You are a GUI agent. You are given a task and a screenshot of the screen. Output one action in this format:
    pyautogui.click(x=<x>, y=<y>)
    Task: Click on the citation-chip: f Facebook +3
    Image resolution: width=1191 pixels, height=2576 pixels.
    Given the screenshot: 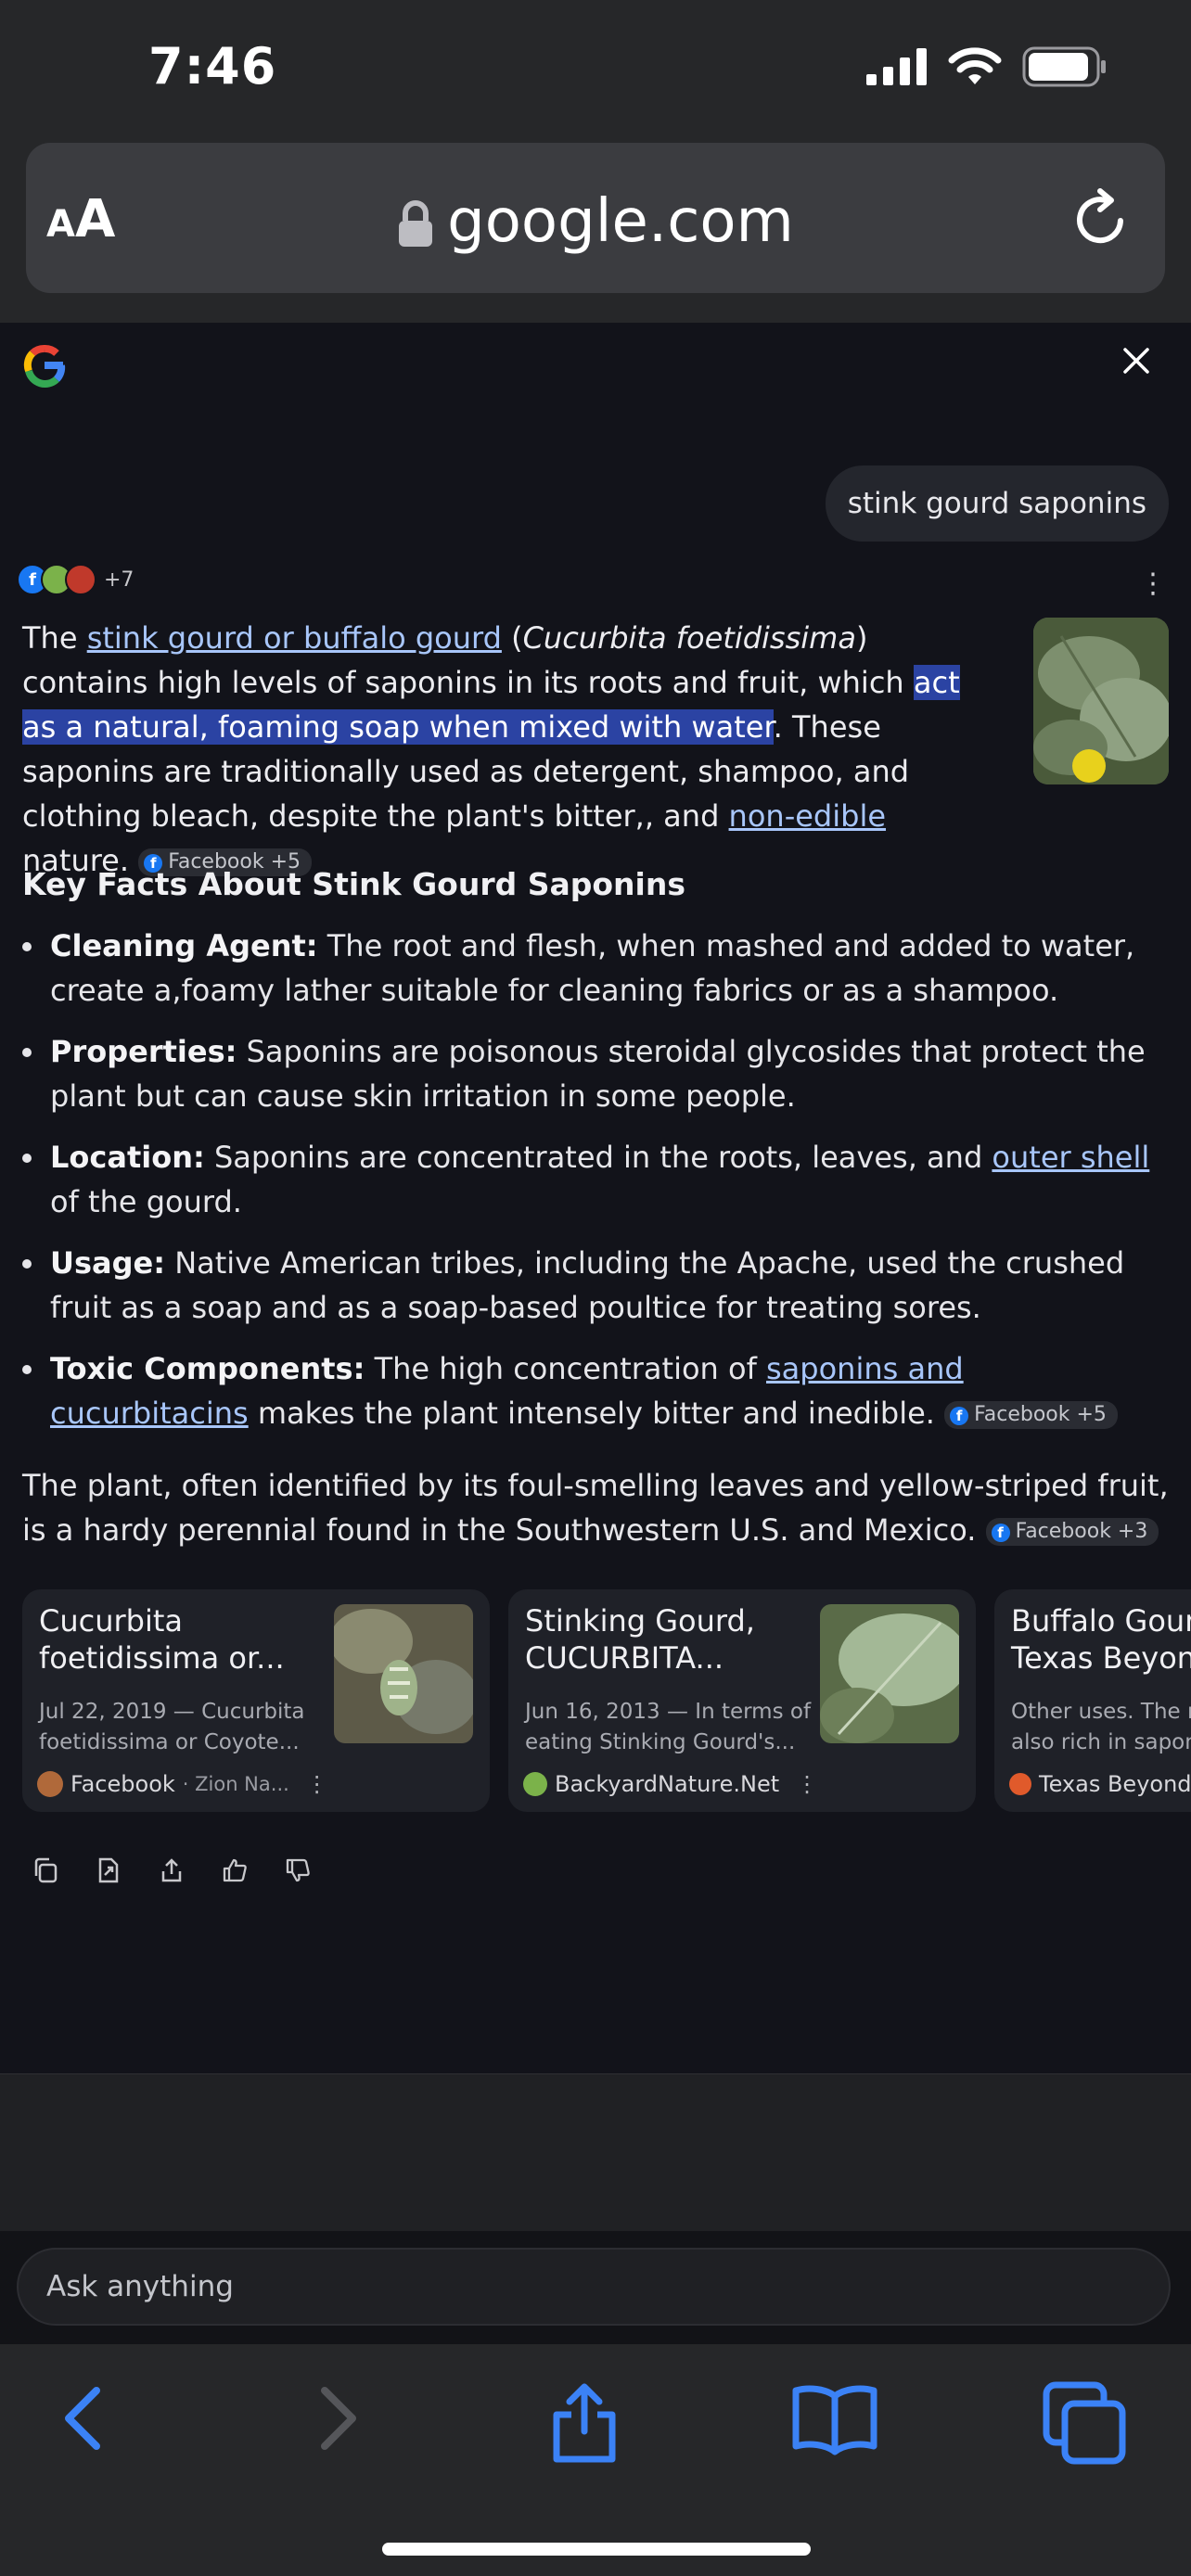 What is the action you would take?
    pyautogui.click(x=1072, y=1532)
    